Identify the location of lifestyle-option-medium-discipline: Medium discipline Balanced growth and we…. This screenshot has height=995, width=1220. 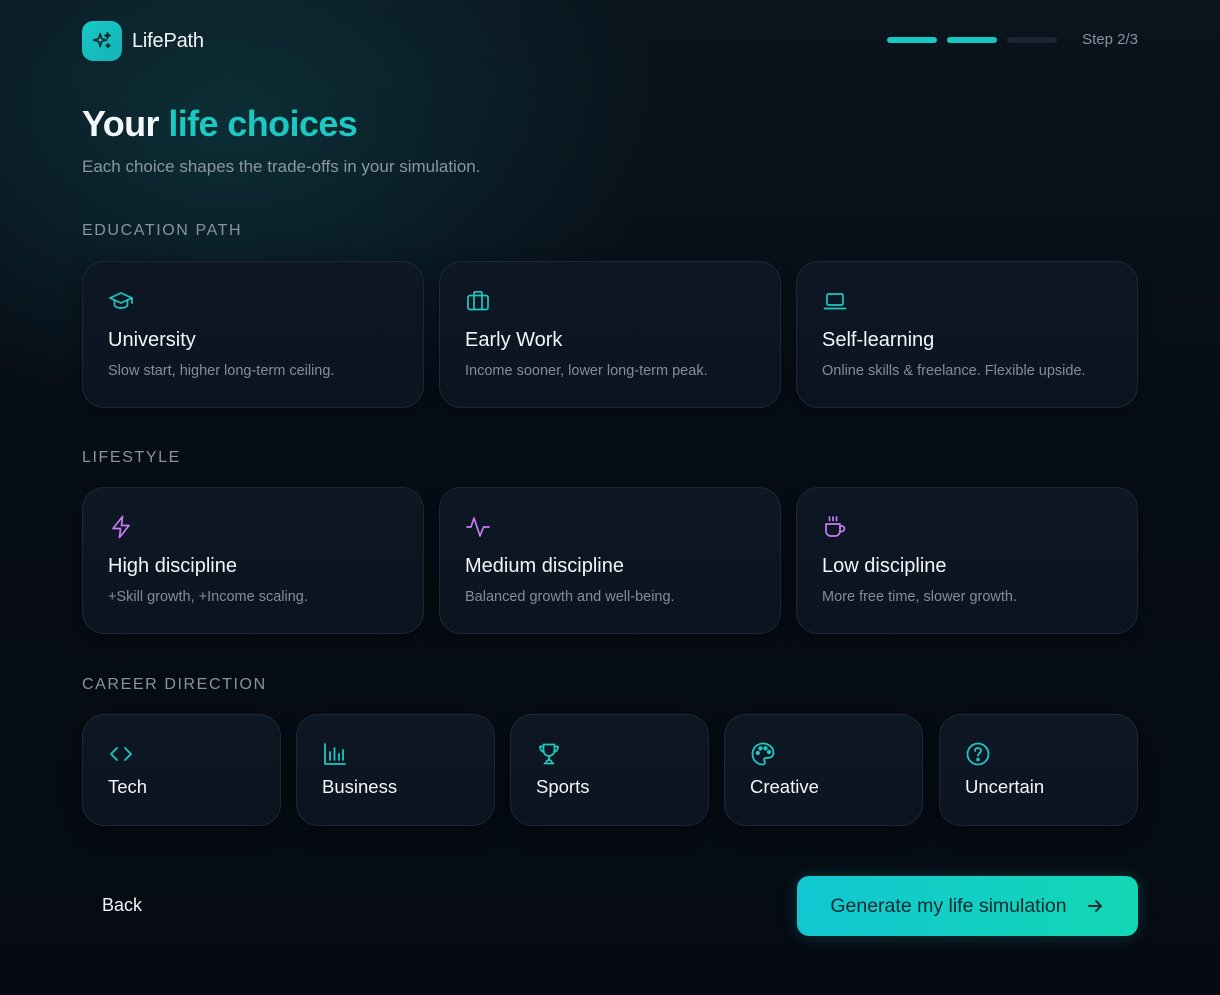
(610, 560).